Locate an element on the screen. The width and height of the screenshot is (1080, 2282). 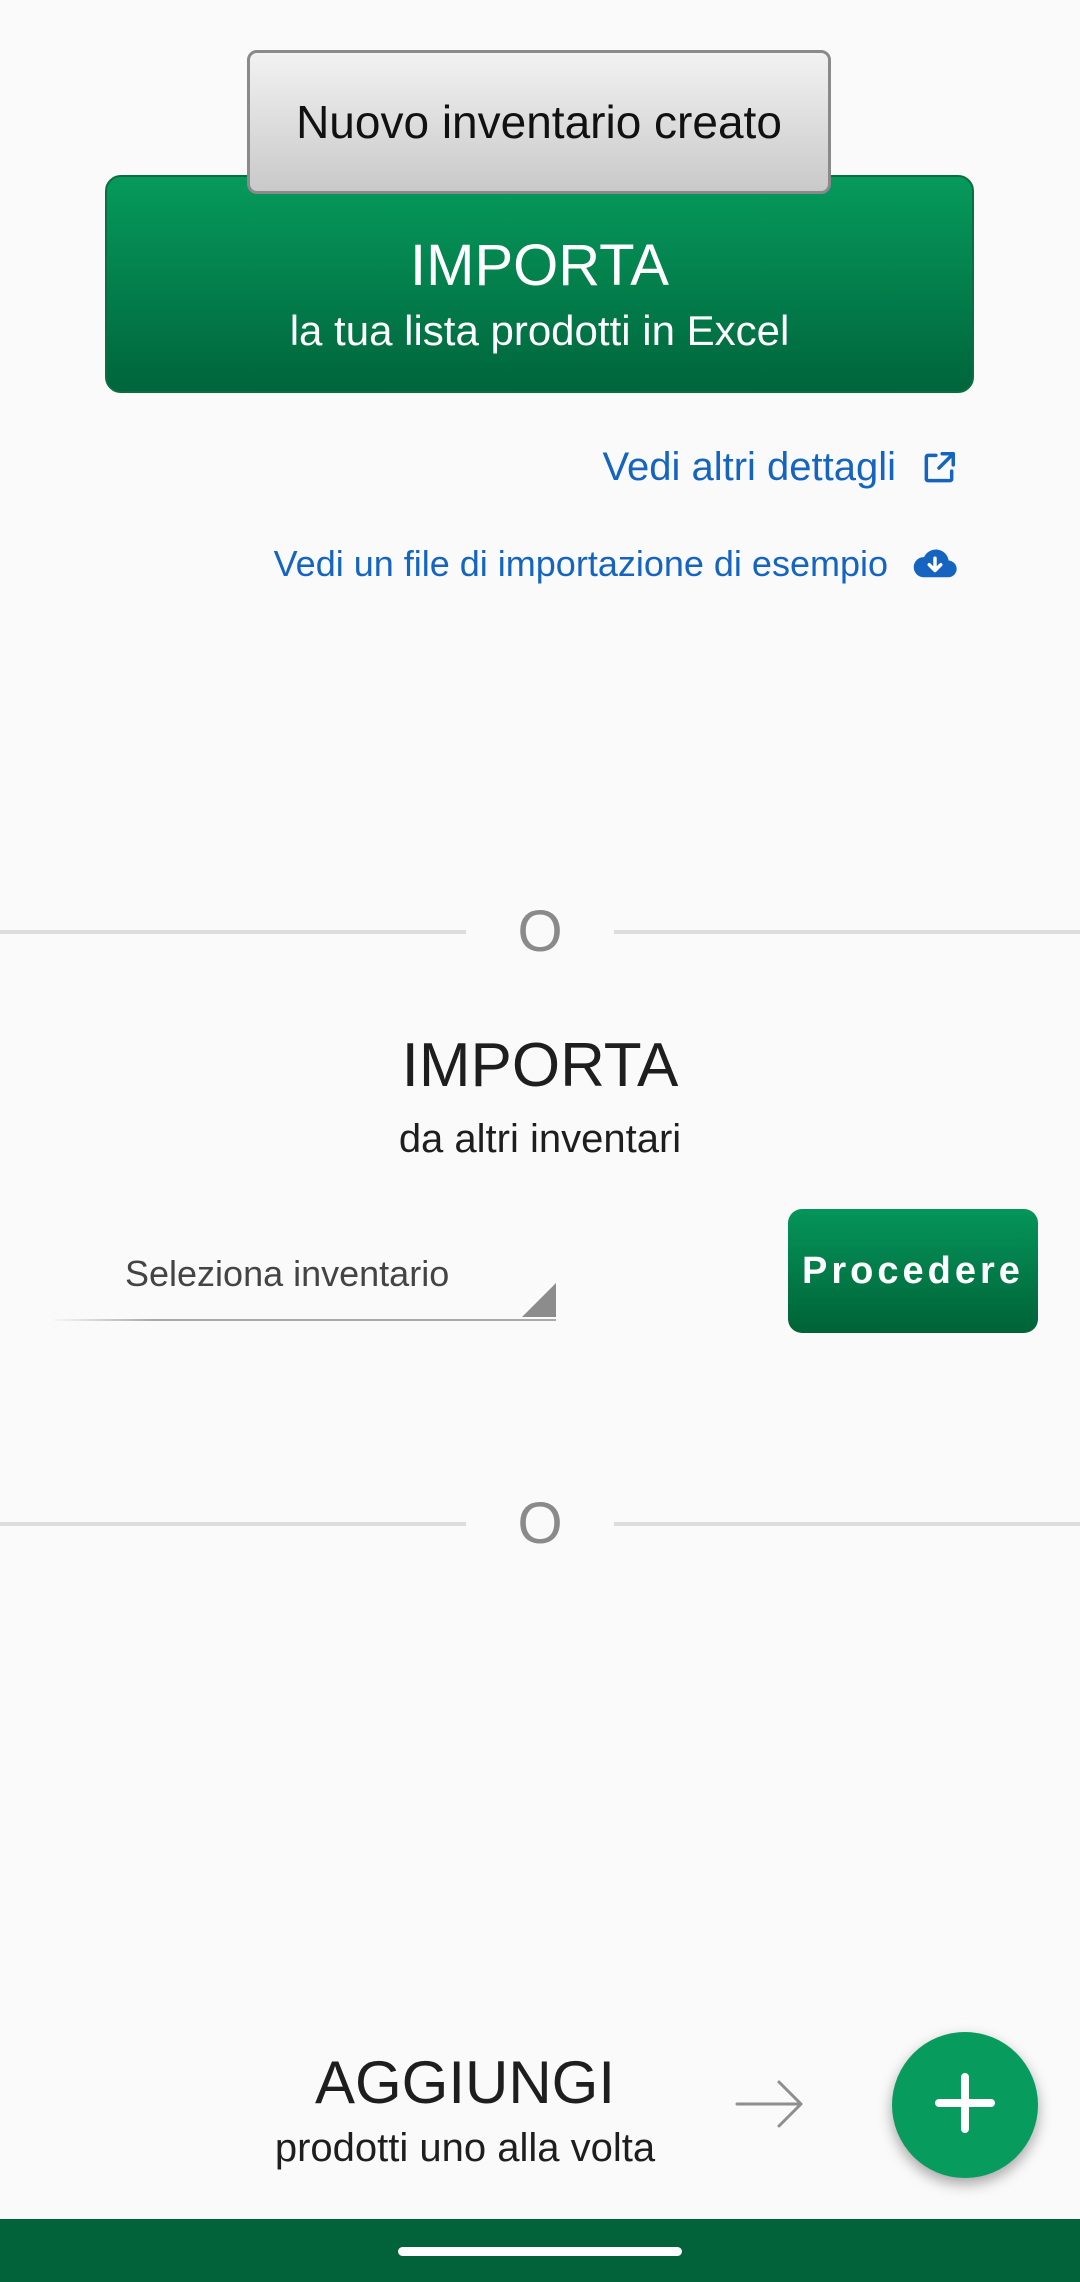
sample-file-link-label: Vedi un file di importazione di esempio is located at coordinates (580, 563).